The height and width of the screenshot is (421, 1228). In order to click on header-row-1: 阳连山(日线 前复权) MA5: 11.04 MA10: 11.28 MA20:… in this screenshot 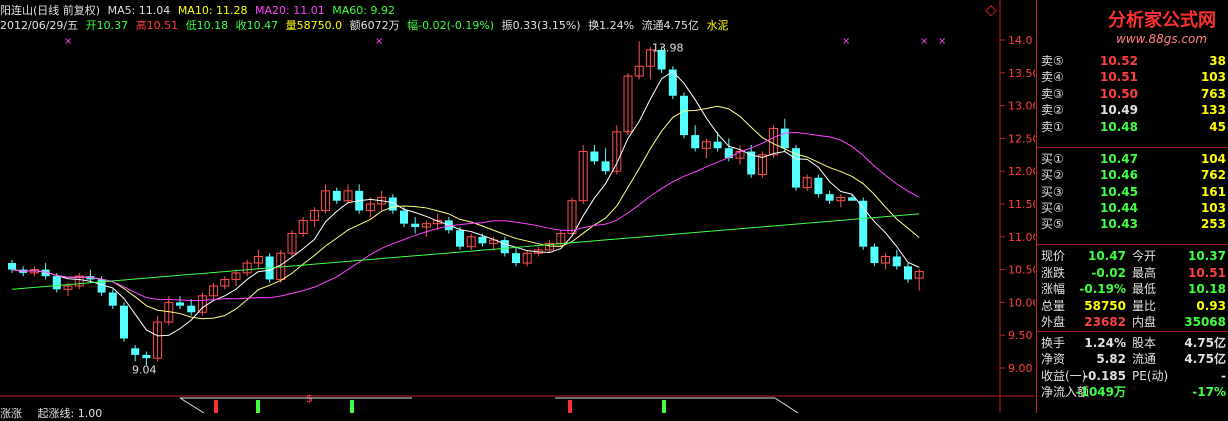, I will do `click(199, 11)`.